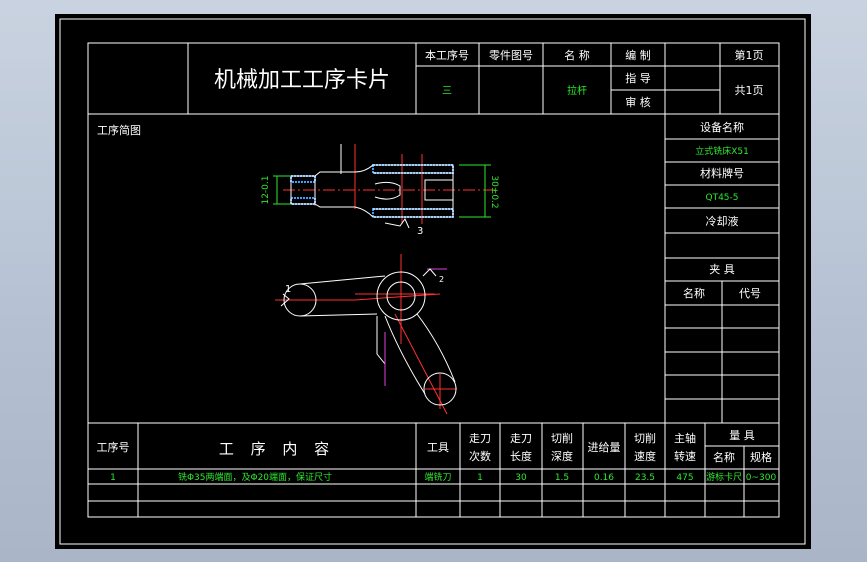 The width and height of the screenshot is (867, 562). I want to click on part-drawing-label: 零件图号, so click(511, 55).